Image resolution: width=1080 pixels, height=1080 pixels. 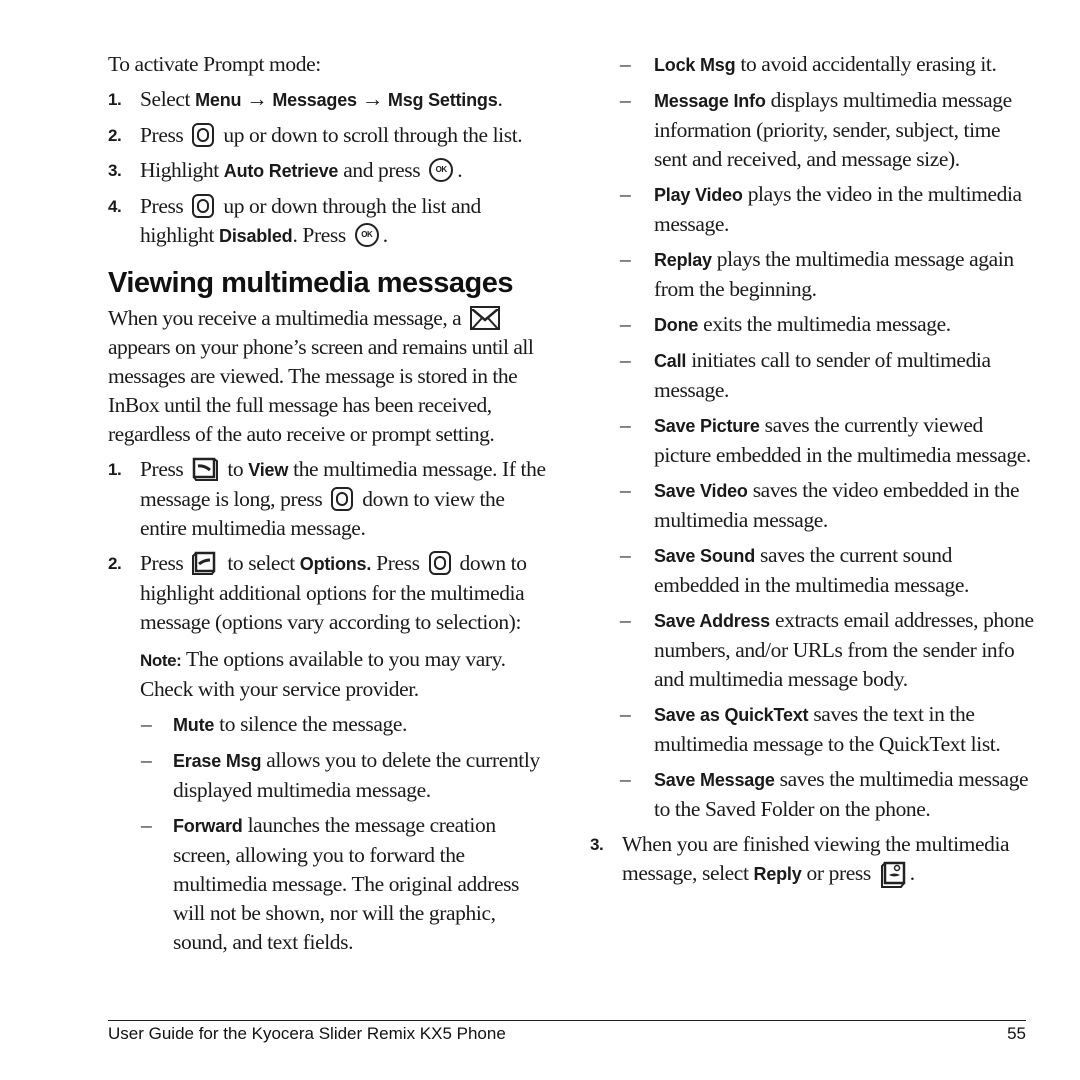 What do you see at coordinates (161, 660) in the screenshot?
I see `note-label: Note:` at bounding box center [161, 660].